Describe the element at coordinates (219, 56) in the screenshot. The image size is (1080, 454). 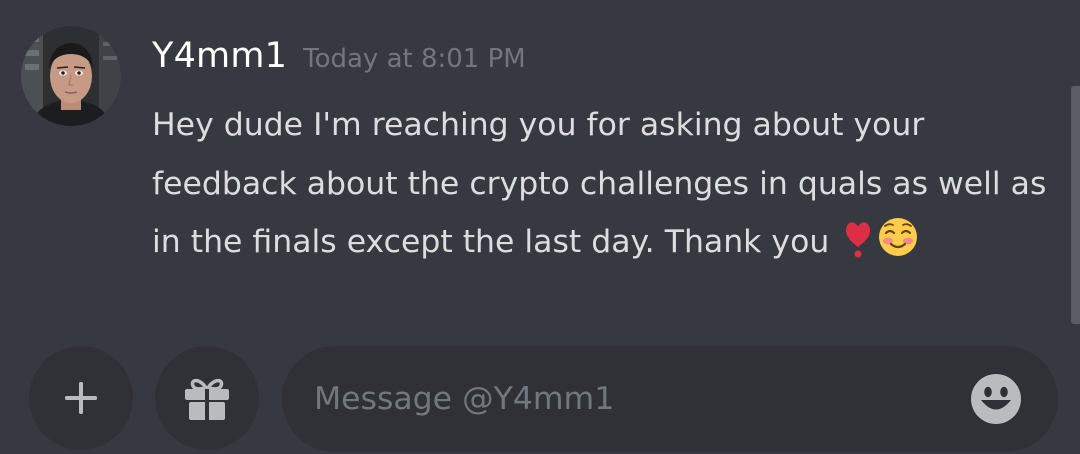
I see `author-name: Y4mm1` at that location.